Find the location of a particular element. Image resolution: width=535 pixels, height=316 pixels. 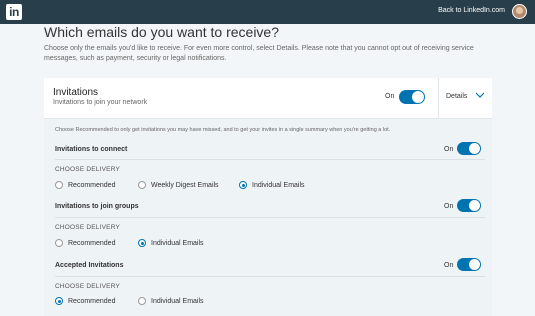

category-toggle-label: On is located at coordinates (390, 96).